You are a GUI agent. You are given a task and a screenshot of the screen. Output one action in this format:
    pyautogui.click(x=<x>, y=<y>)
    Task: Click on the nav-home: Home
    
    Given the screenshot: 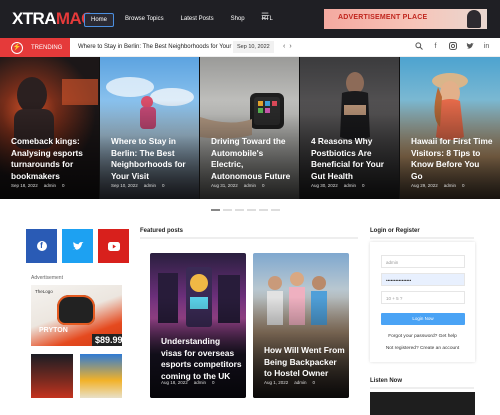 What is the action you would take?
    pyautogui.click(x=99, y=20)
    